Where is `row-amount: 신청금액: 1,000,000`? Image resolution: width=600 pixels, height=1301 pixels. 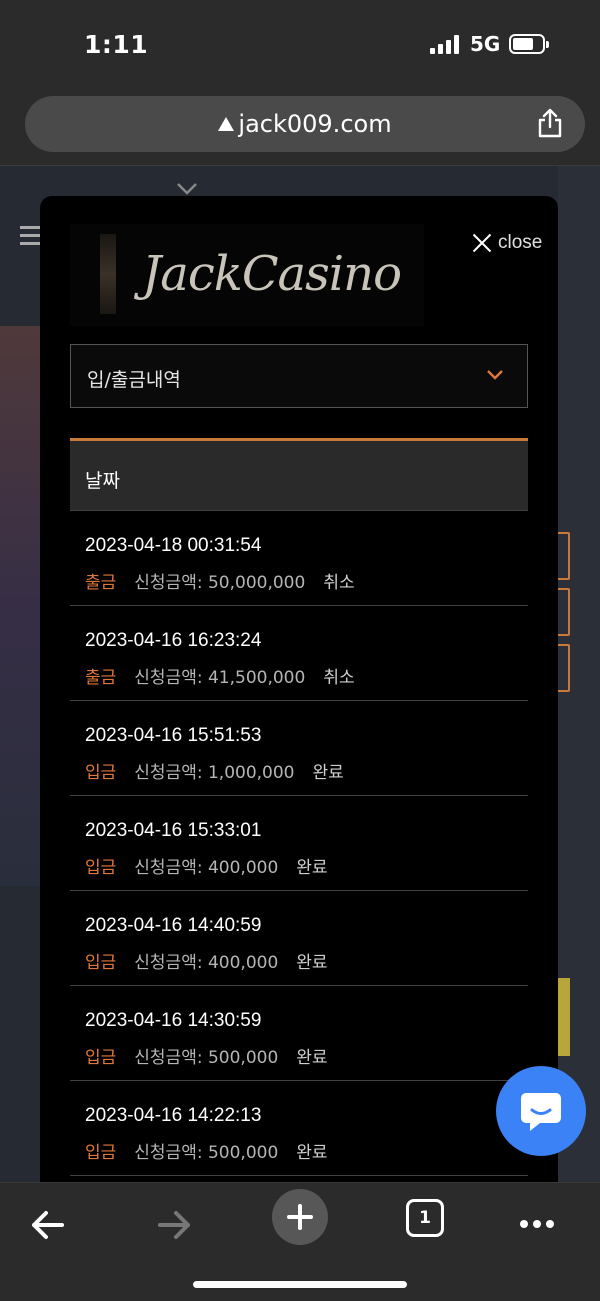
row-amount: 신청금액: 1,000,000 is located at coordinates (214, 773).